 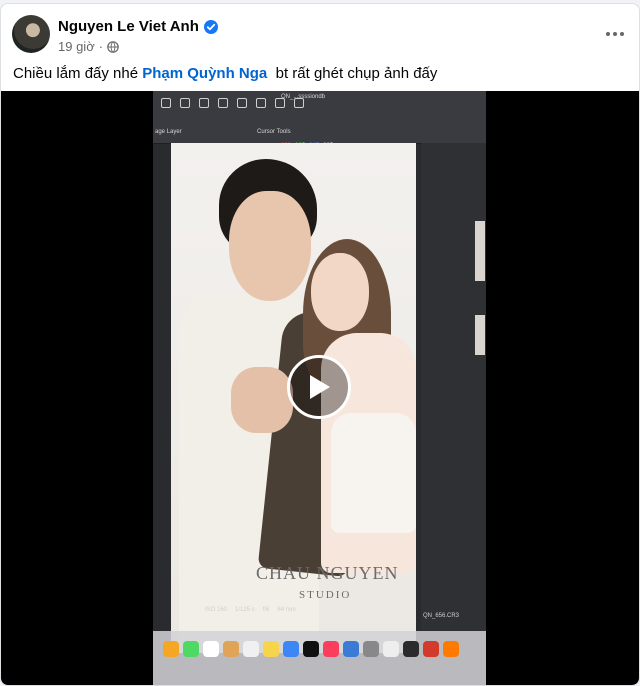 I want to click on editor-toolbar: QN_...ssssiondb age Layer Cursor Tools, so click(x=319, y=117).